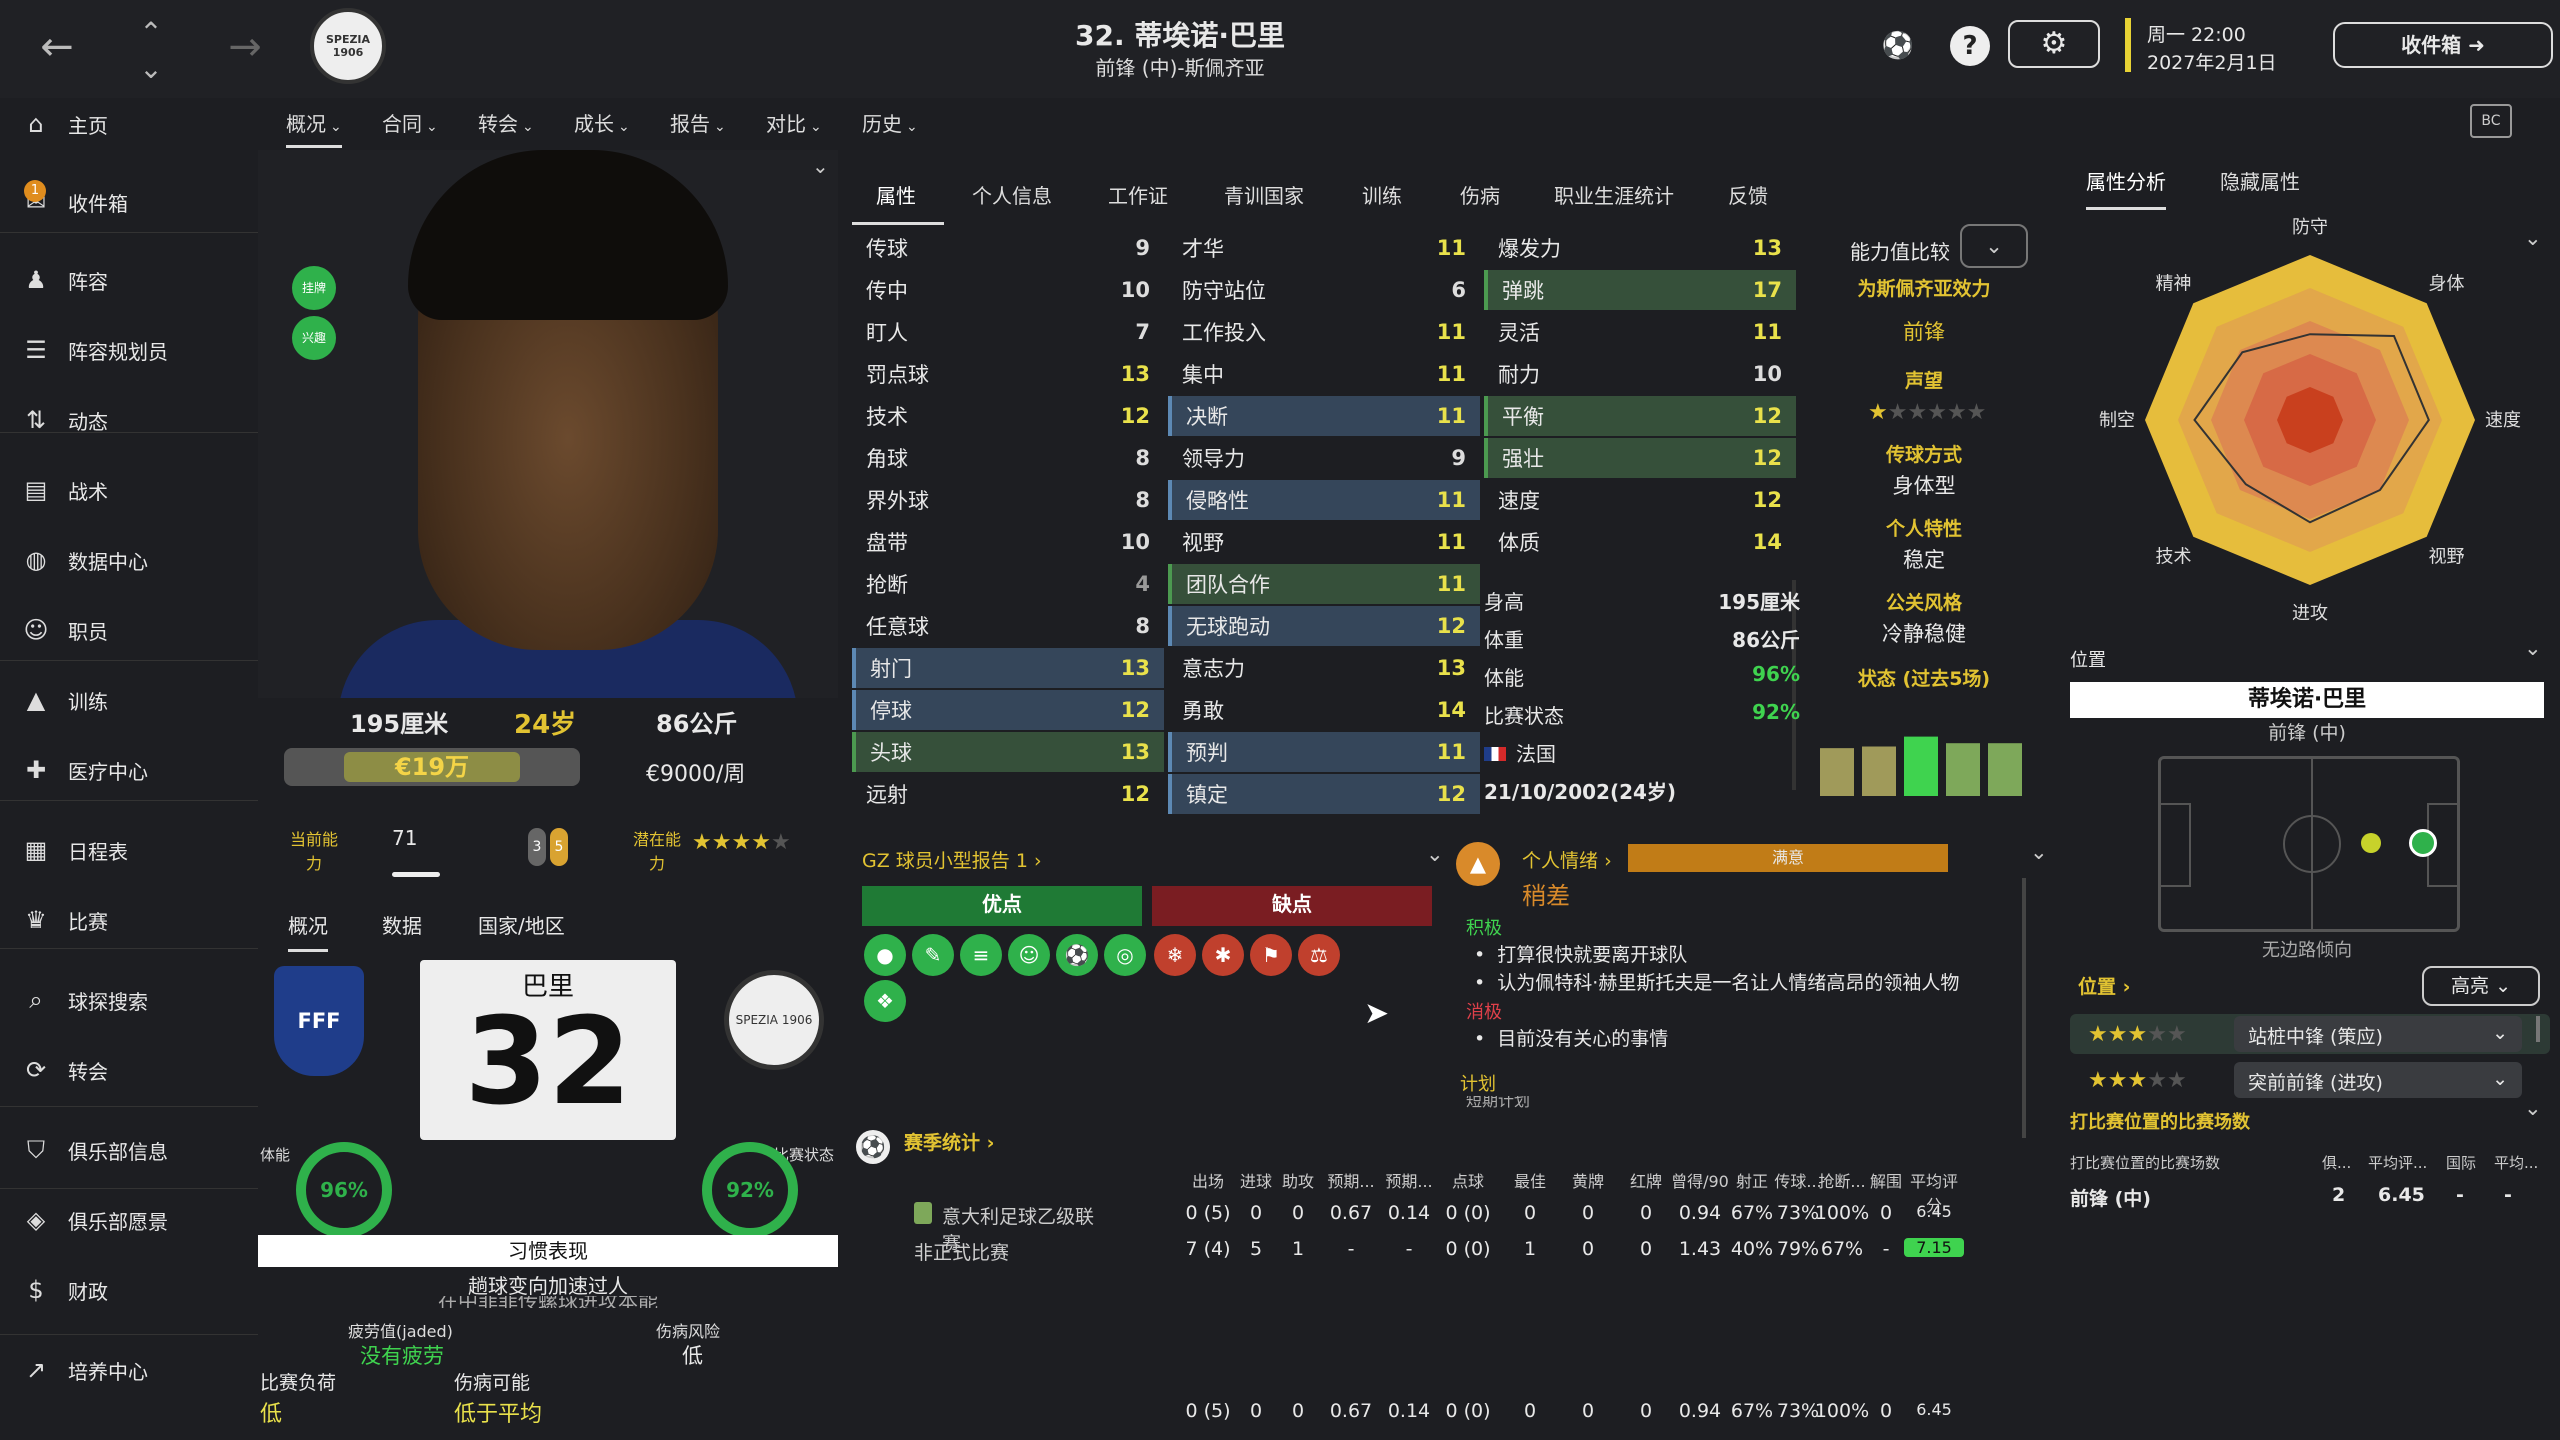  I want to click on sidebar-item-11: ♛ 比赛, so click(129, 920).